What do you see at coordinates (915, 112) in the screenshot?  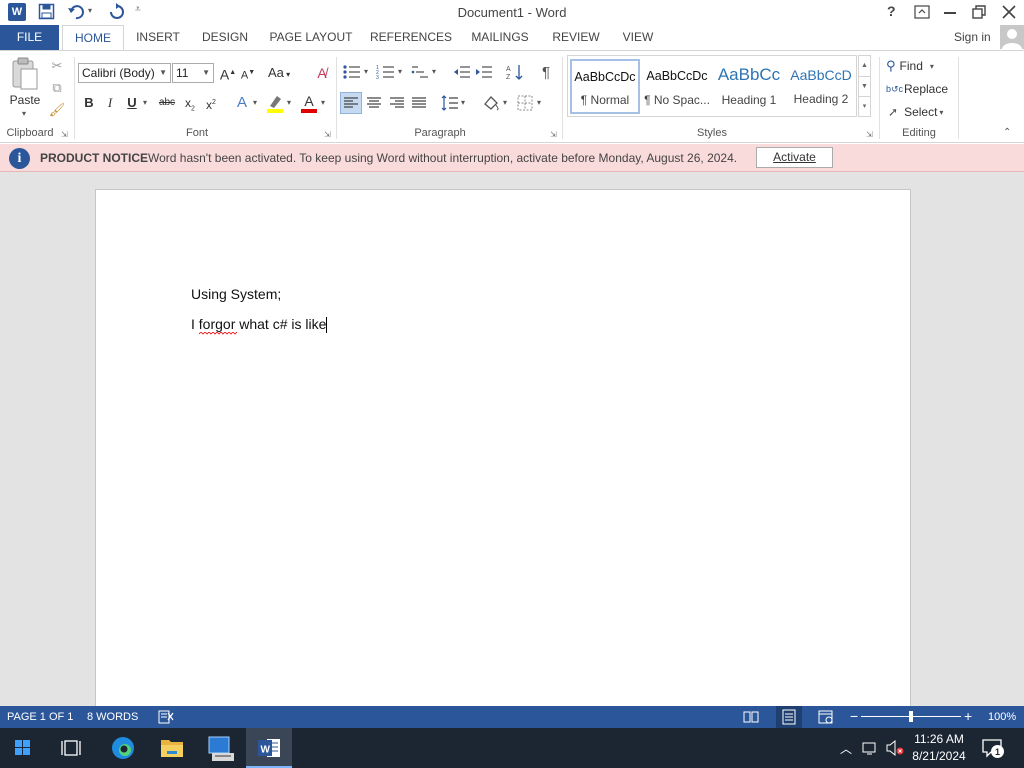 I see `select-button: ➚ Select ▾` at bounding box center [915, 112].